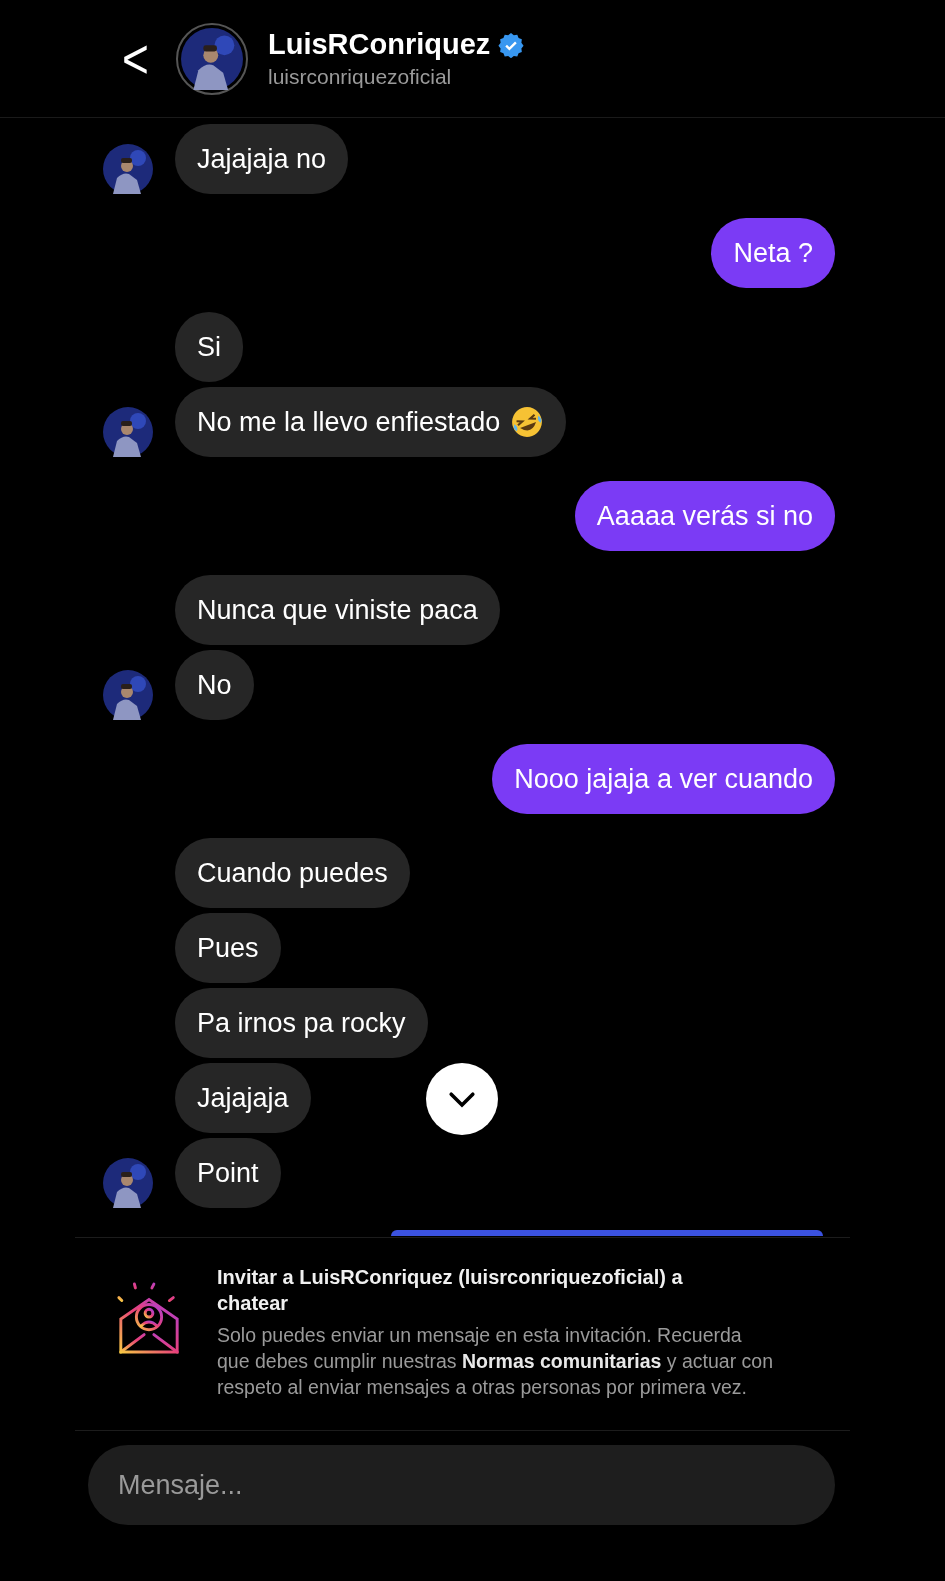 The height and width of the screenshot is (1581, 945). What do you see at coordinates (301, 1023) in the screenshot?
I see `message-bubble: Pa irnos pa rocky` at bounding box center [301, 1023].